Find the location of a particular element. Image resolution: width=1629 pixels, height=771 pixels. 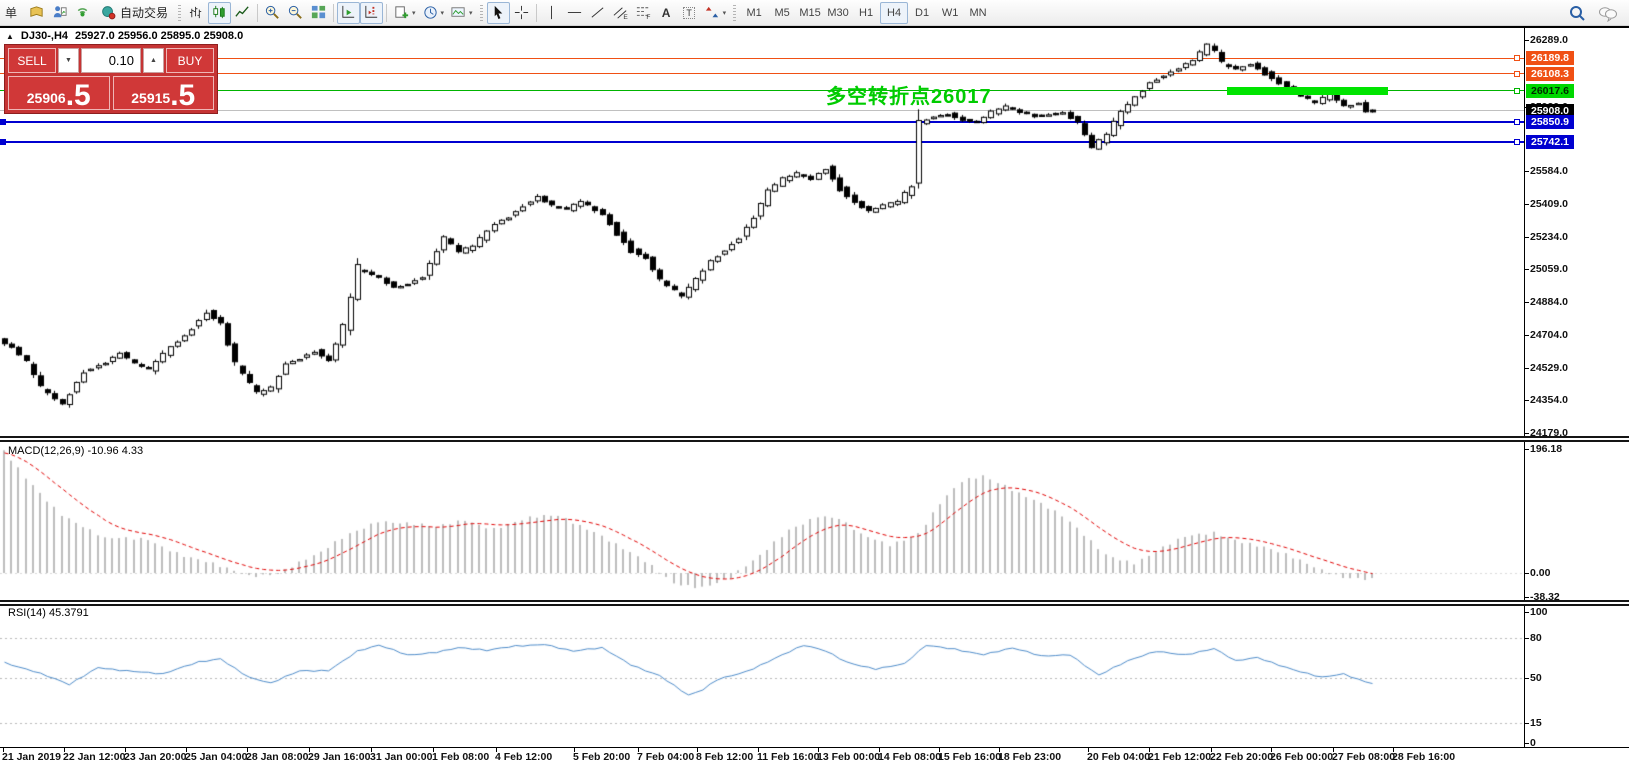

template-icon is located at coordinates (458, 12).